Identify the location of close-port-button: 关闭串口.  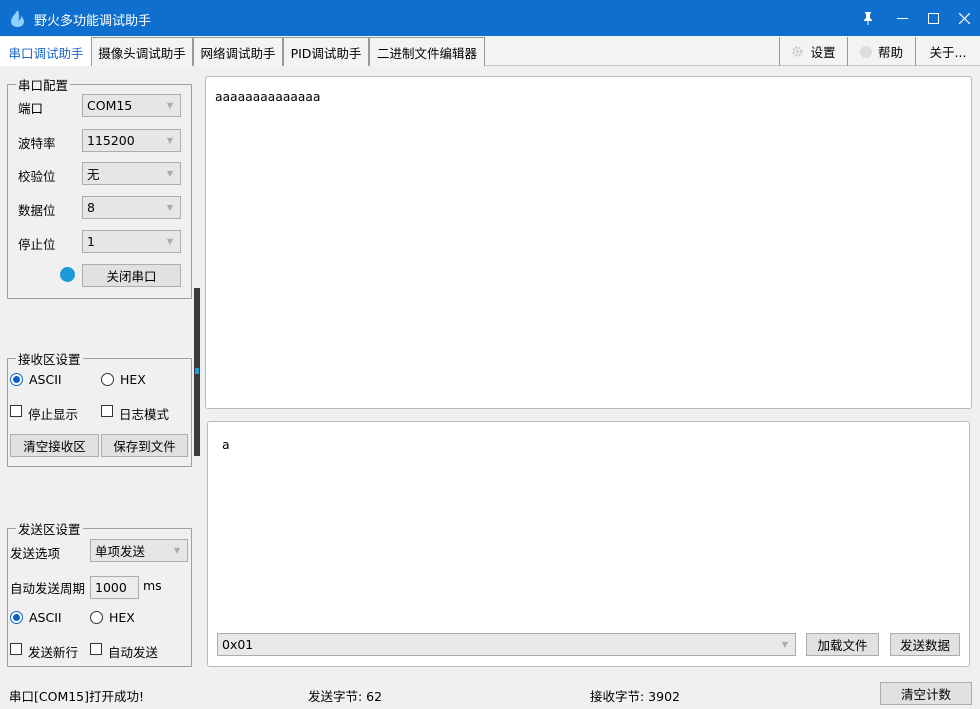
(131, 275).